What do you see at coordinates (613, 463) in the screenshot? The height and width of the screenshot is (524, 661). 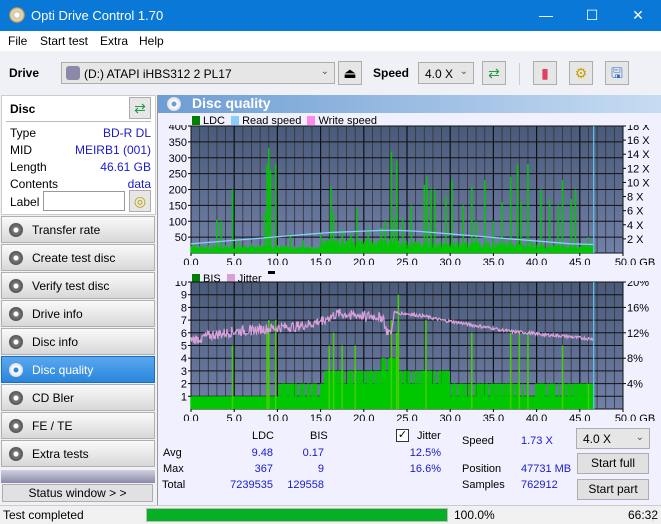 I see `start-full-button: Start full` at bounding box center [613, 463].